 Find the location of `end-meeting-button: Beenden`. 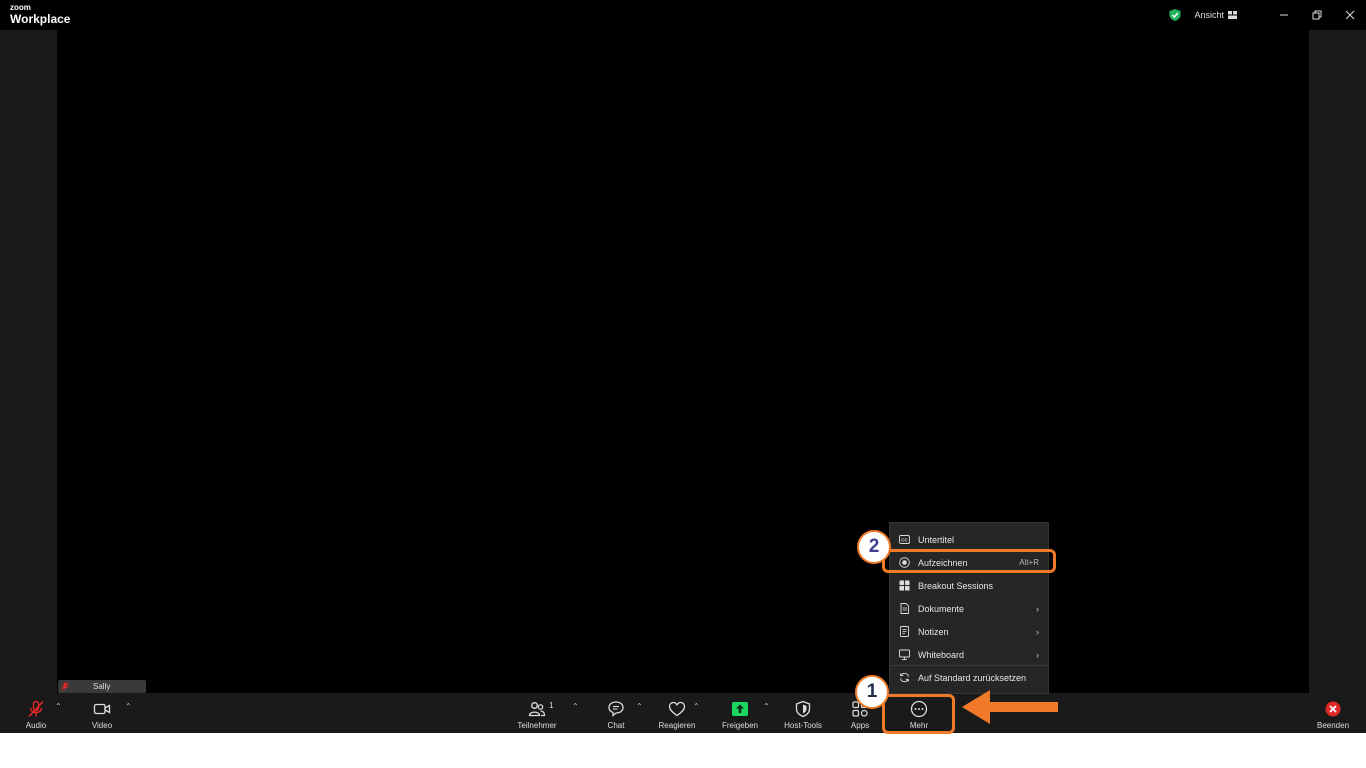

end-meeting-button: Beenden is located at coordinates (1333, 713).